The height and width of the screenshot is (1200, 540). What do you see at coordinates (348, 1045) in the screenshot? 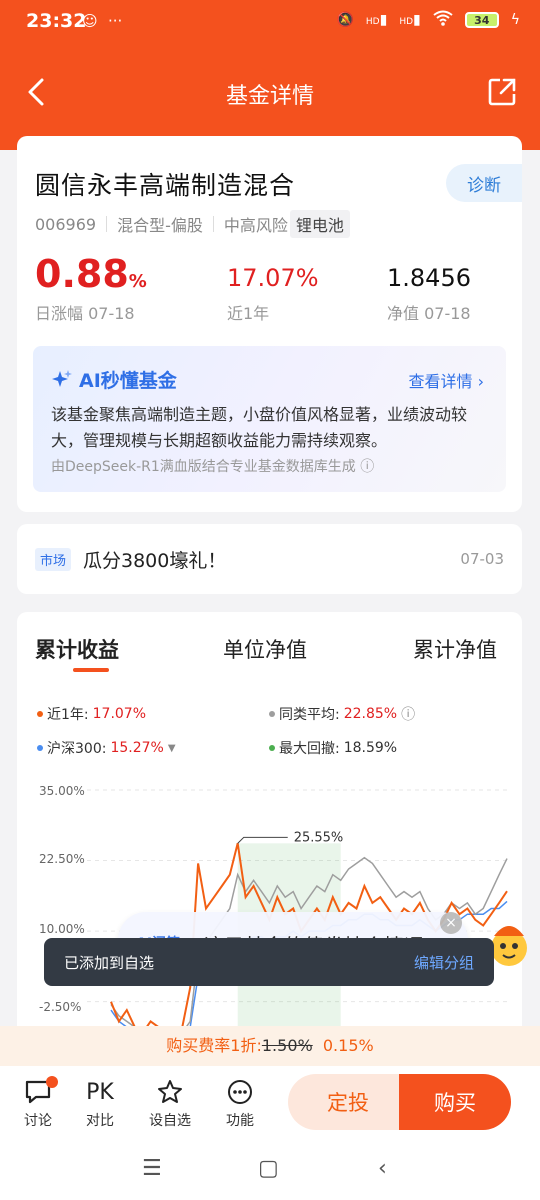
I see `fee-new: 0.15%` at bounding box center [348, 1045].